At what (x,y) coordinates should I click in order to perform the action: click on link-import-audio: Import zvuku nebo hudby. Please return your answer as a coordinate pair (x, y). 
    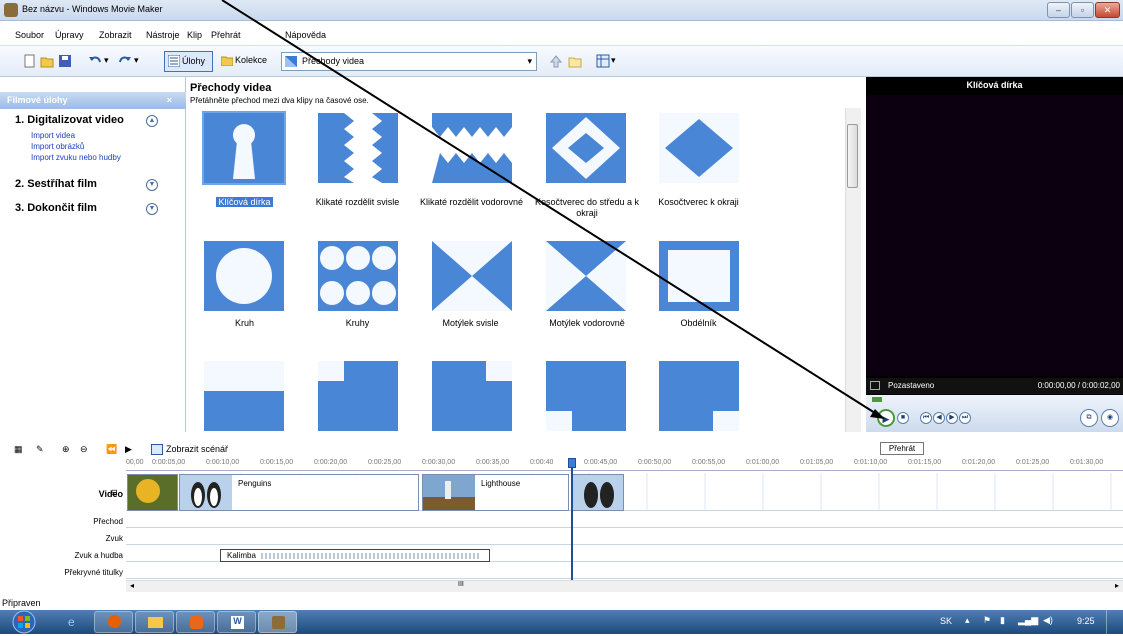
    Looking at the image, I should click on (76, 157).